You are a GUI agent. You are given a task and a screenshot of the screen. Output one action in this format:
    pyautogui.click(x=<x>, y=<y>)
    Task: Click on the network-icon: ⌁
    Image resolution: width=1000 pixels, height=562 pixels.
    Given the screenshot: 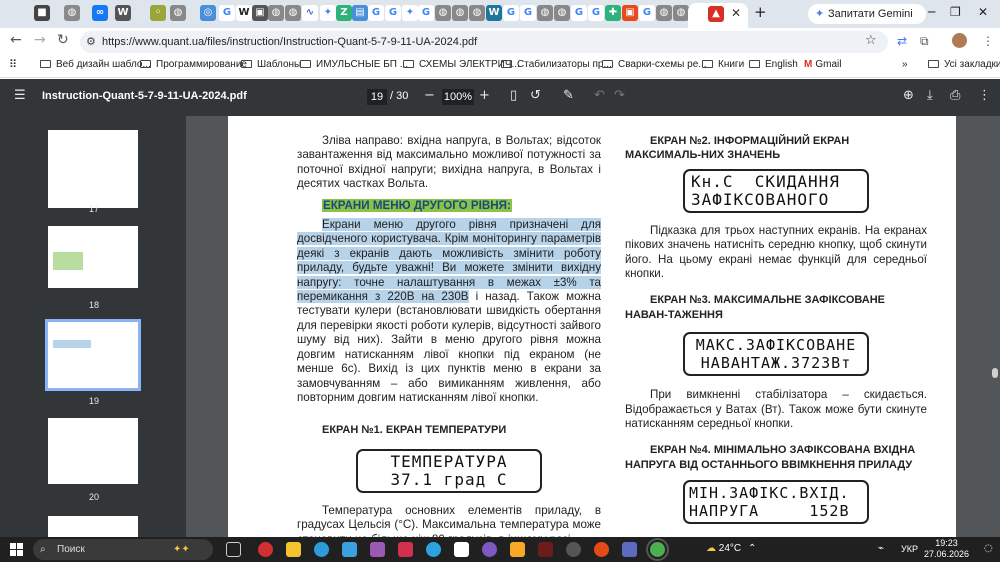 What is the action you would take?
    pyautogui.click(x=881, y=548)
    